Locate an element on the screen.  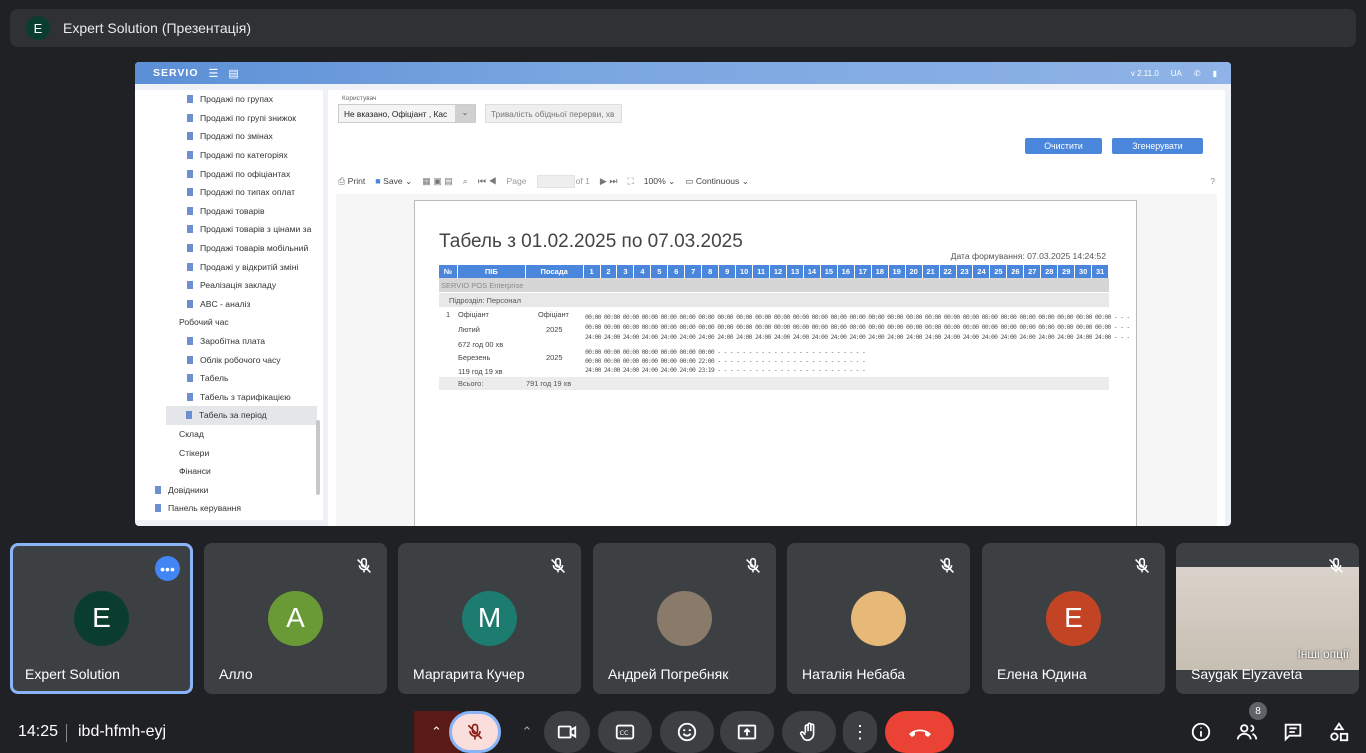
first-page-icon: ⏮ ◀ is located at coordinates (487, 180).